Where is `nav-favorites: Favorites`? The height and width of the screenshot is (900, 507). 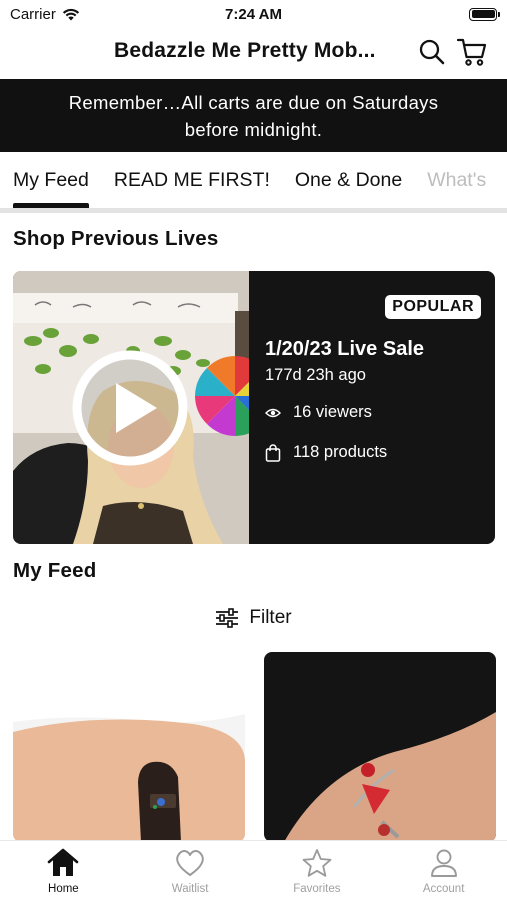 nav-favorites: Favorites is located at coordinates (317, 870).